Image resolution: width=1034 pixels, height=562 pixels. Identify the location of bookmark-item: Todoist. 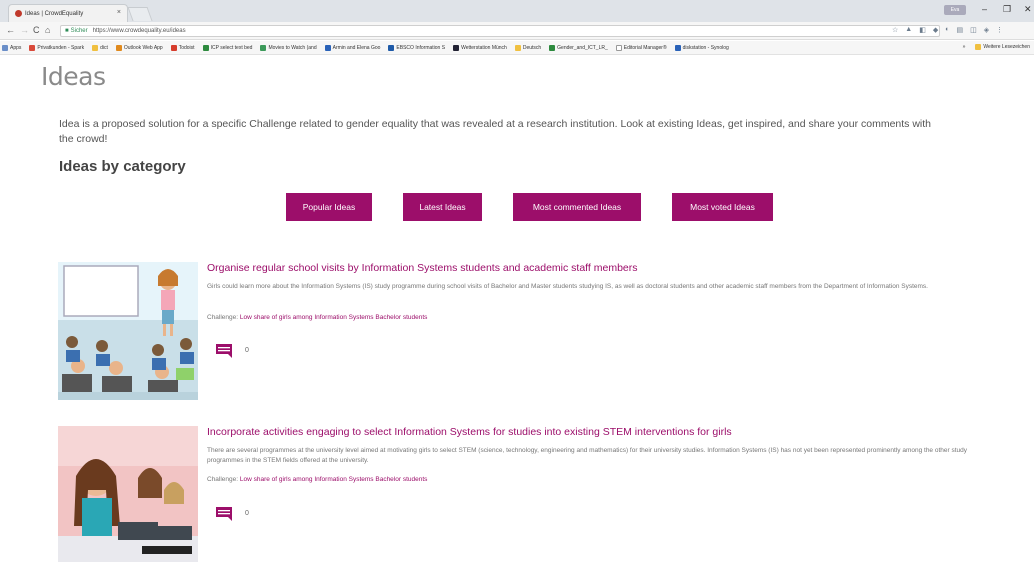
(182, 47).